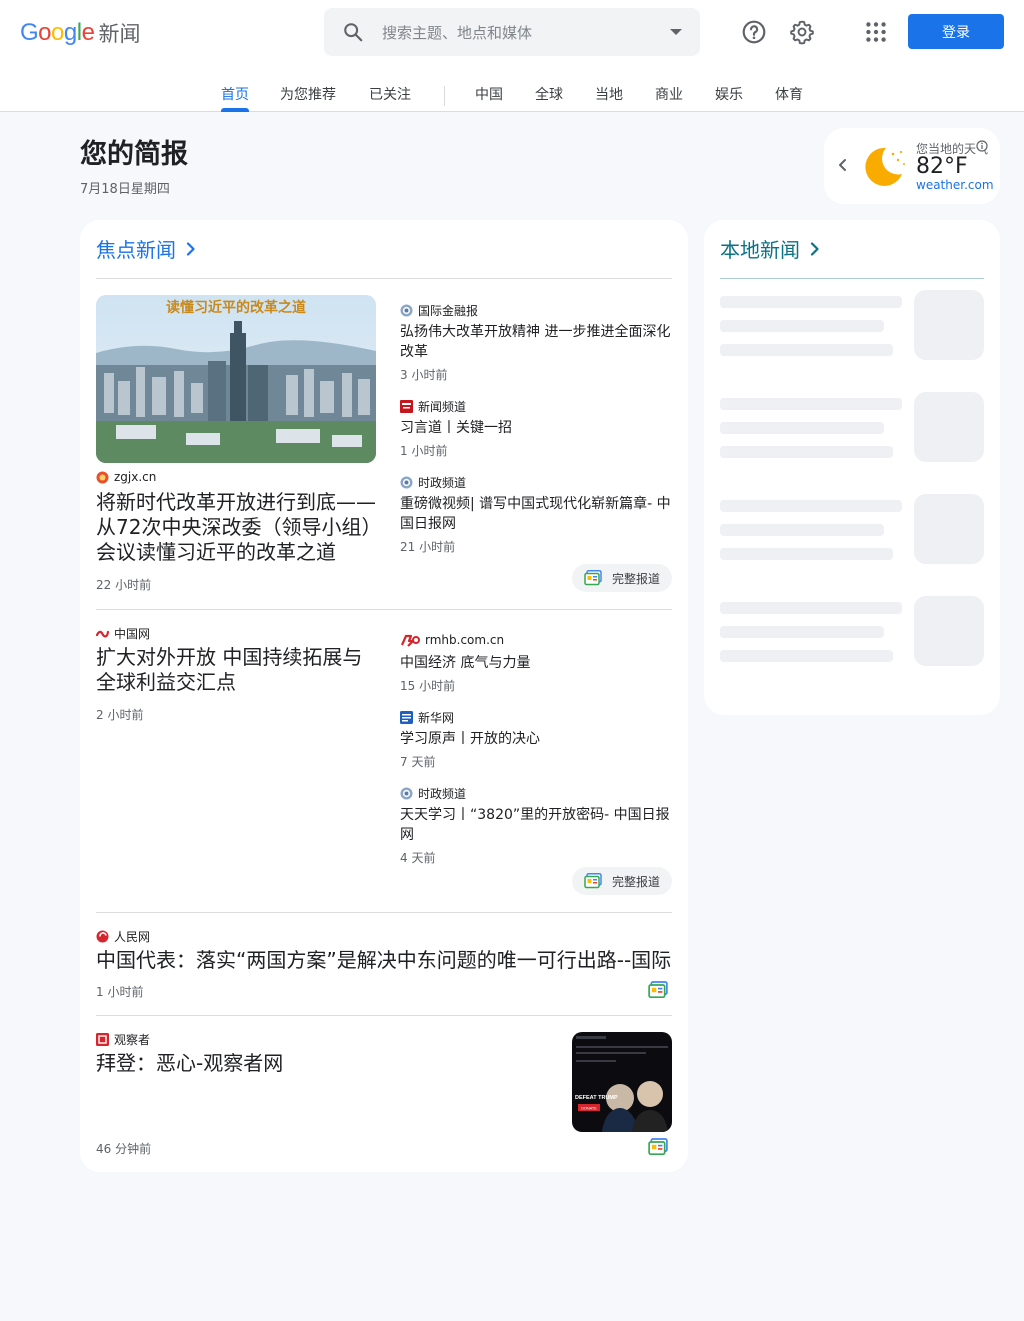 The width and height of the screenshot is (1024, 1321). What do you see at coordinates (132, 1040) in the screenshot?
I see `source-name: 观察者` at bounding box center [132, 1040].